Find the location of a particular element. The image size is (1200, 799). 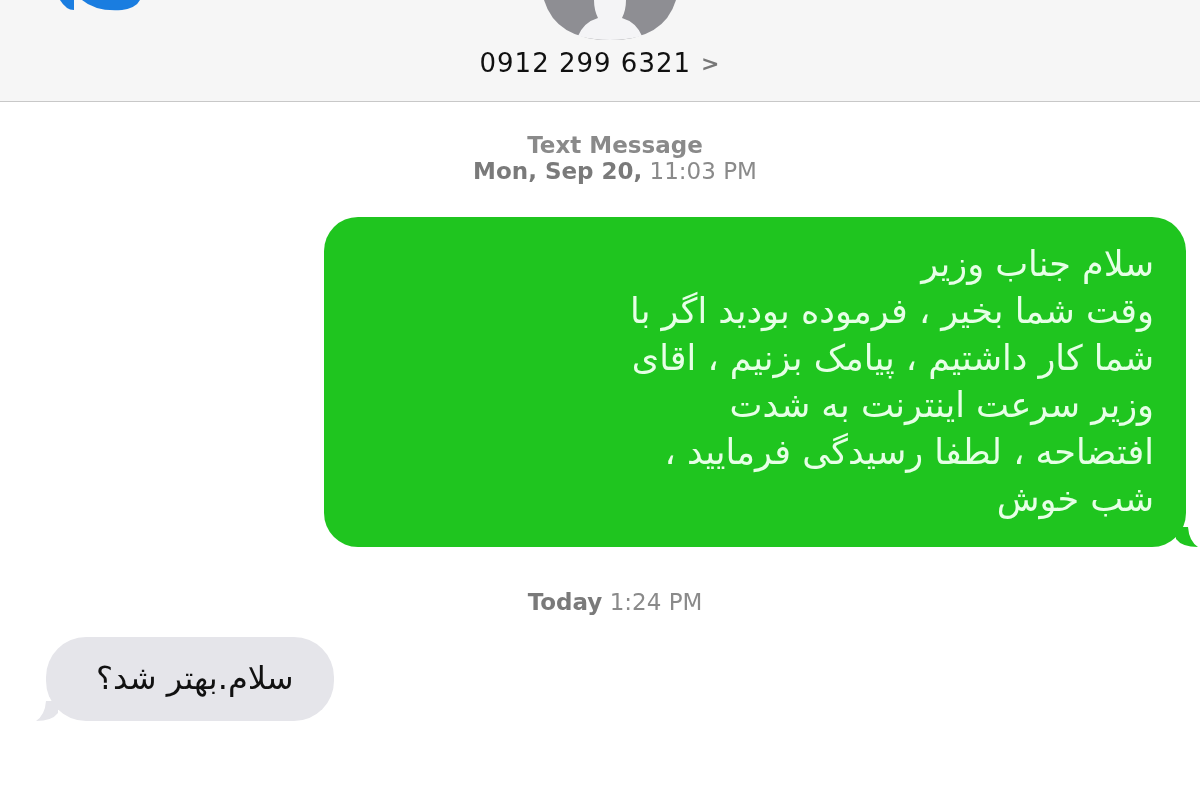

contact-button: 0912 299 6321 > is located at coordinates (600, 63).